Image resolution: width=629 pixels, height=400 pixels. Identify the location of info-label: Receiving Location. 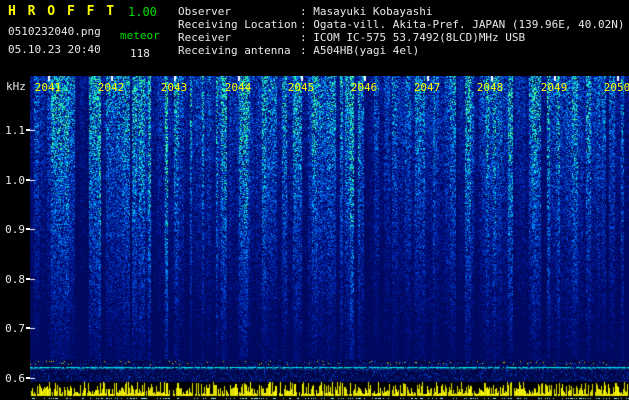
(238, 24).